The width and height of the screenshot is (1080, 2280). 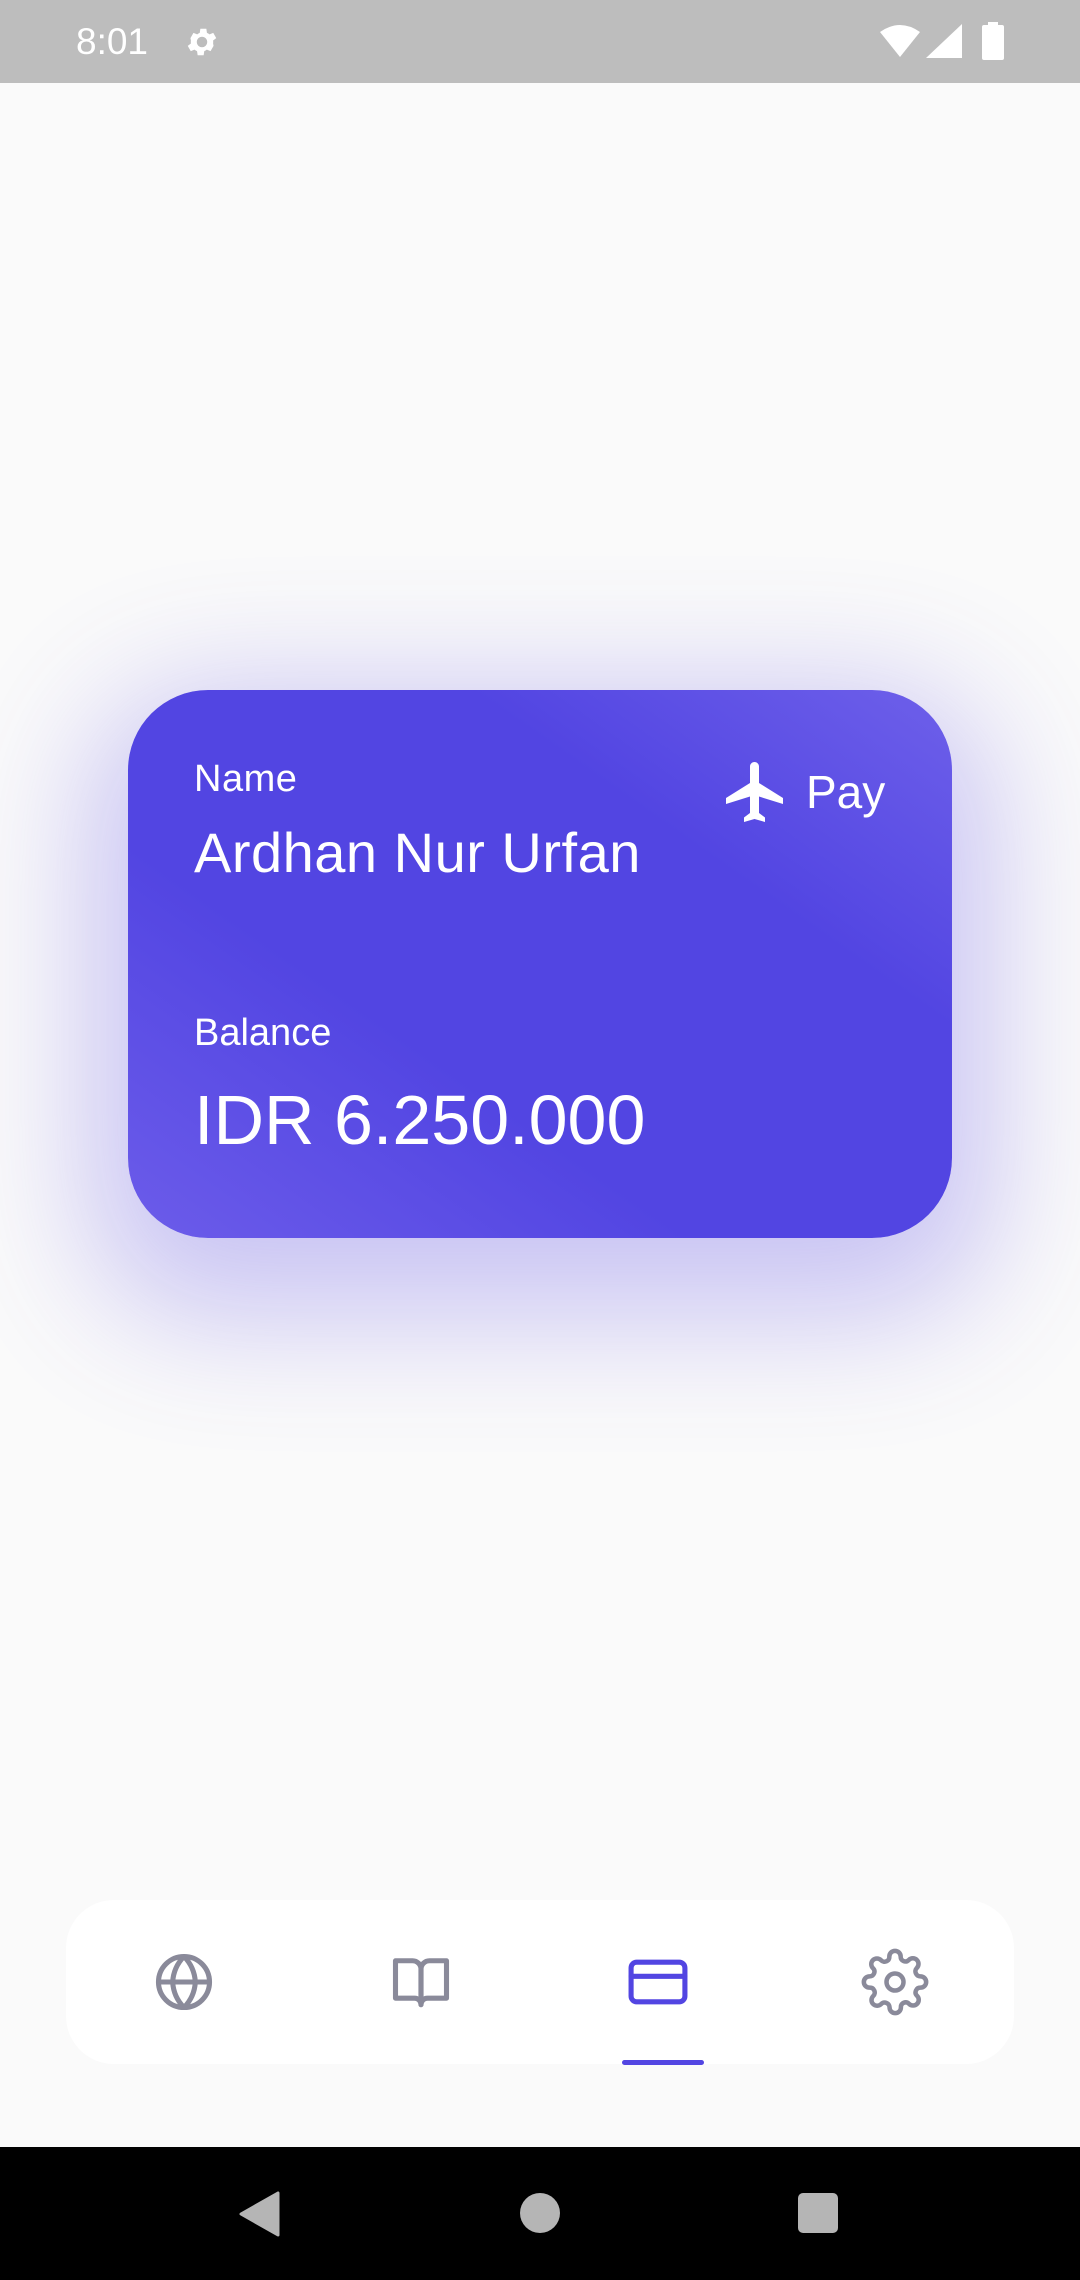 I want to click on nav-item-explore, so click(x=184, y=1982).